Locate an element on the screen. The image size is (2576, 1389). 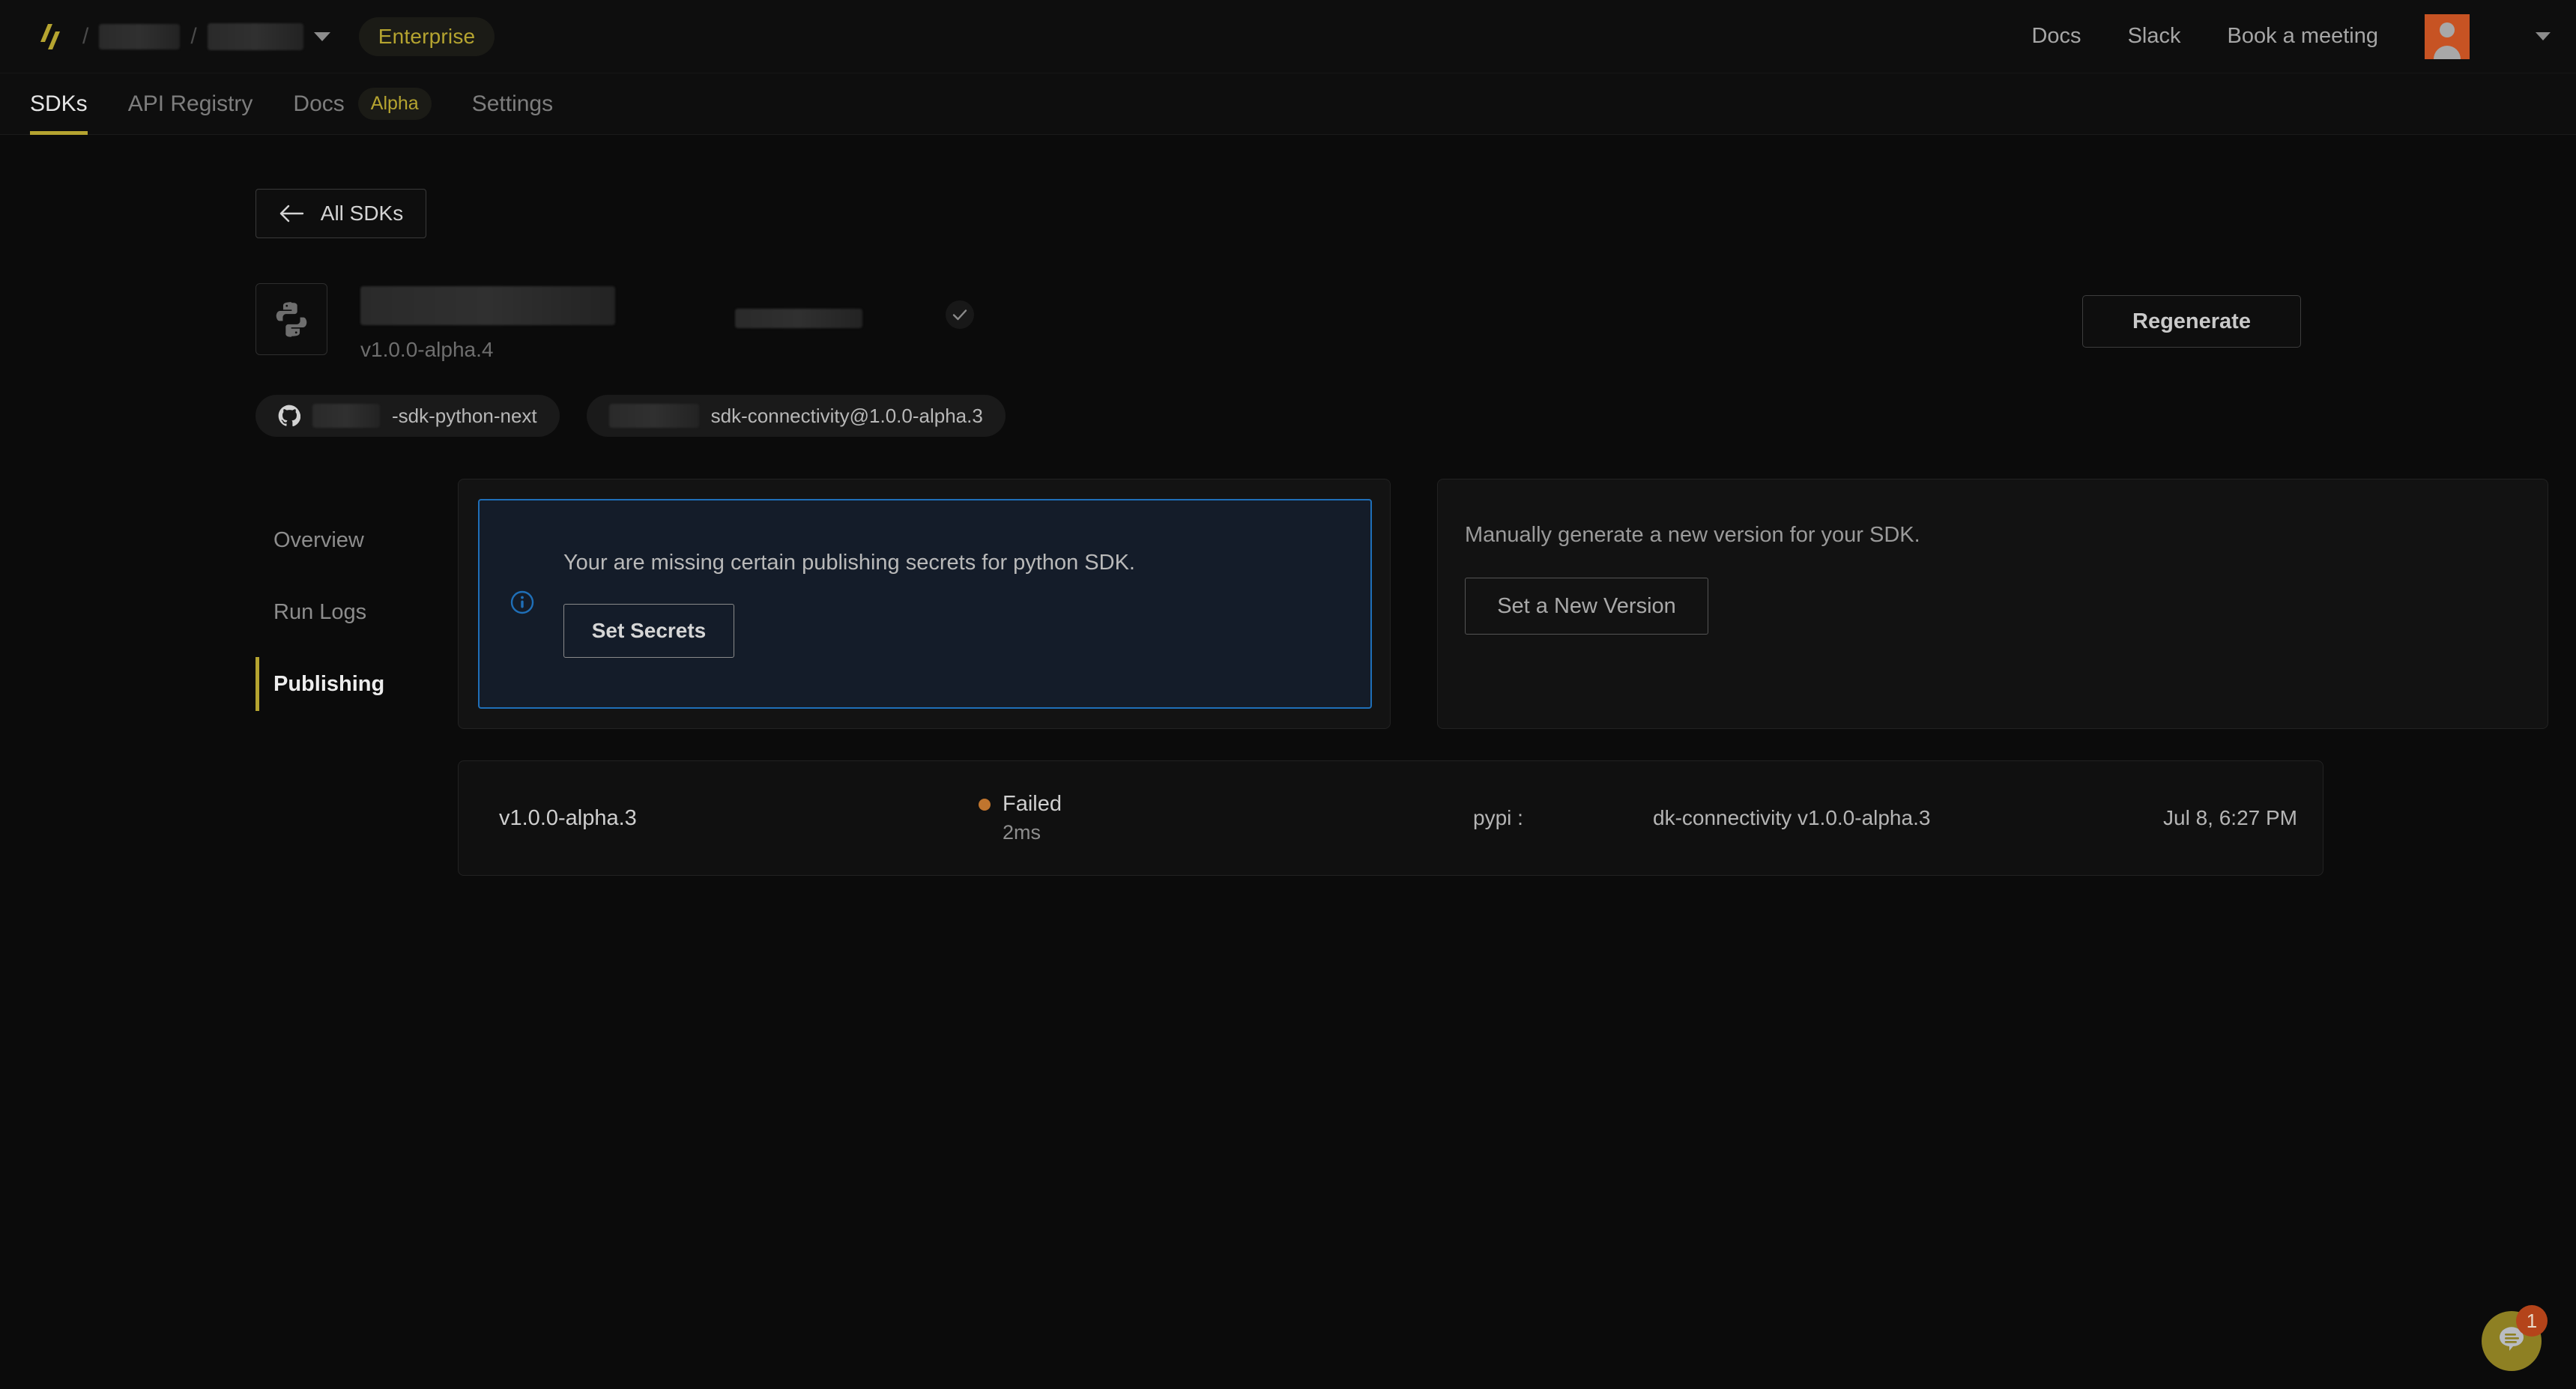
row-target: pypi : is located at coordinates (1498, 817).